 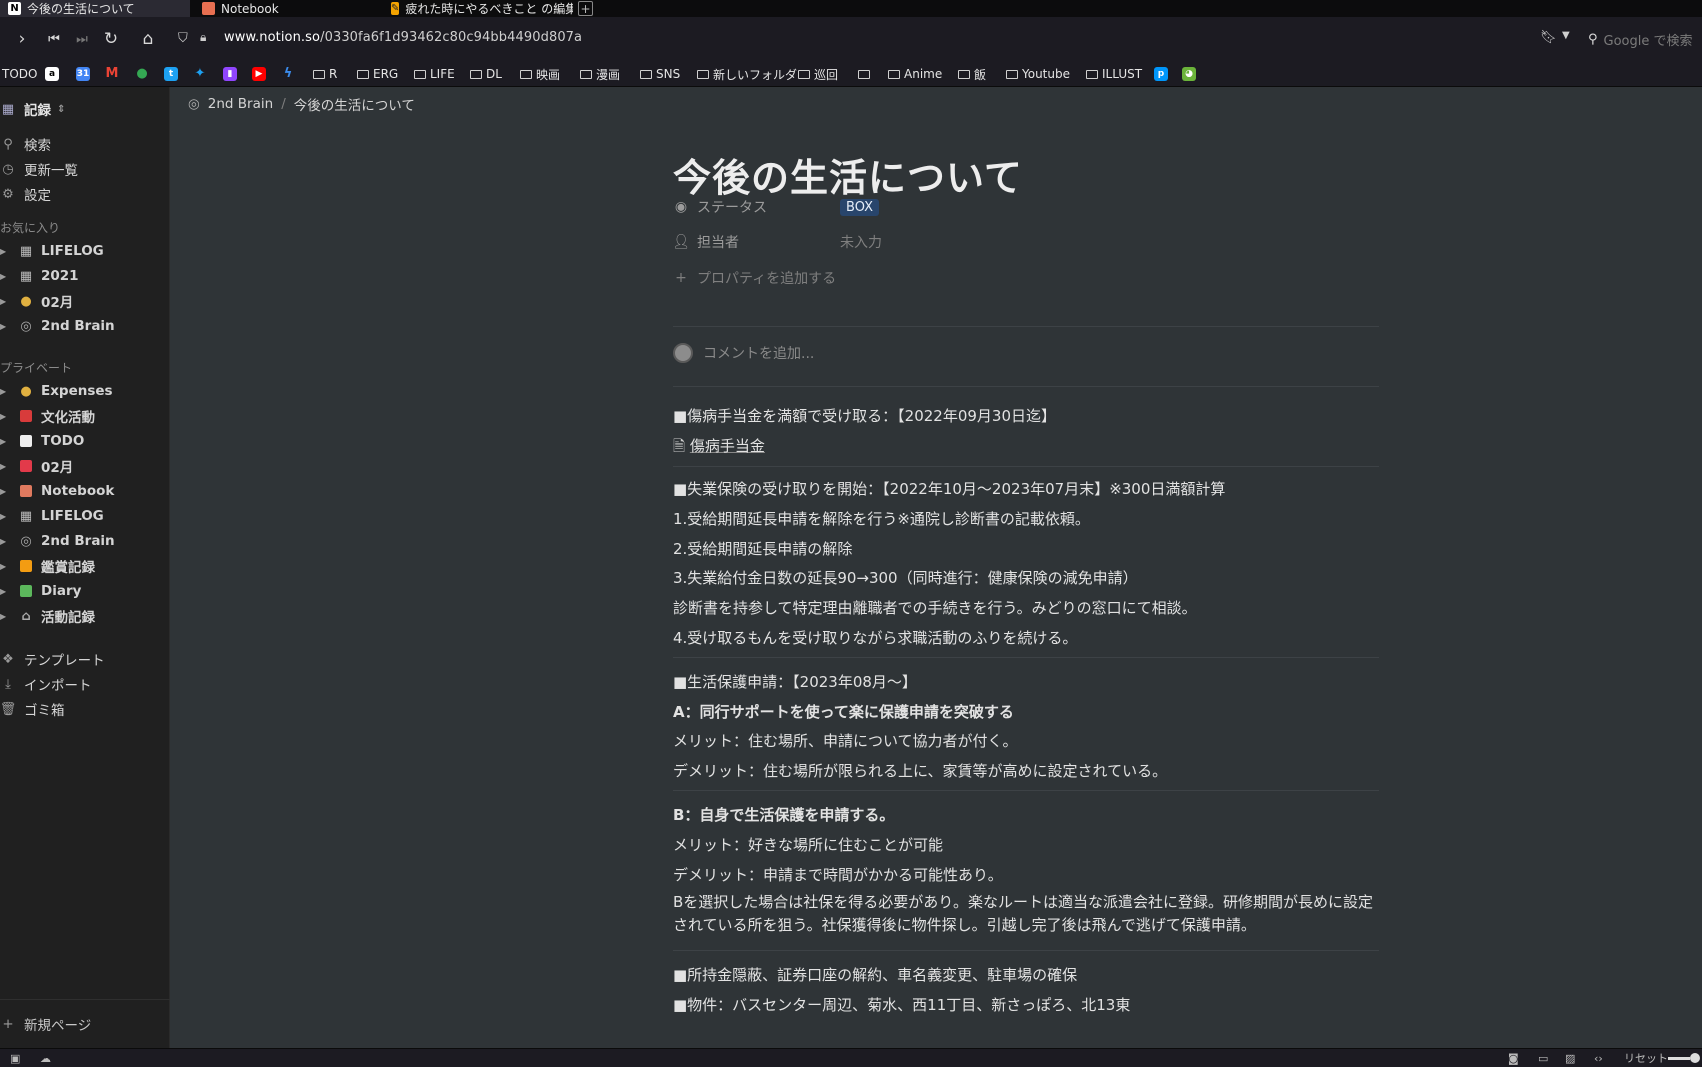 I want to click on bookmark-folder-blank, so click(x=866, y=74).